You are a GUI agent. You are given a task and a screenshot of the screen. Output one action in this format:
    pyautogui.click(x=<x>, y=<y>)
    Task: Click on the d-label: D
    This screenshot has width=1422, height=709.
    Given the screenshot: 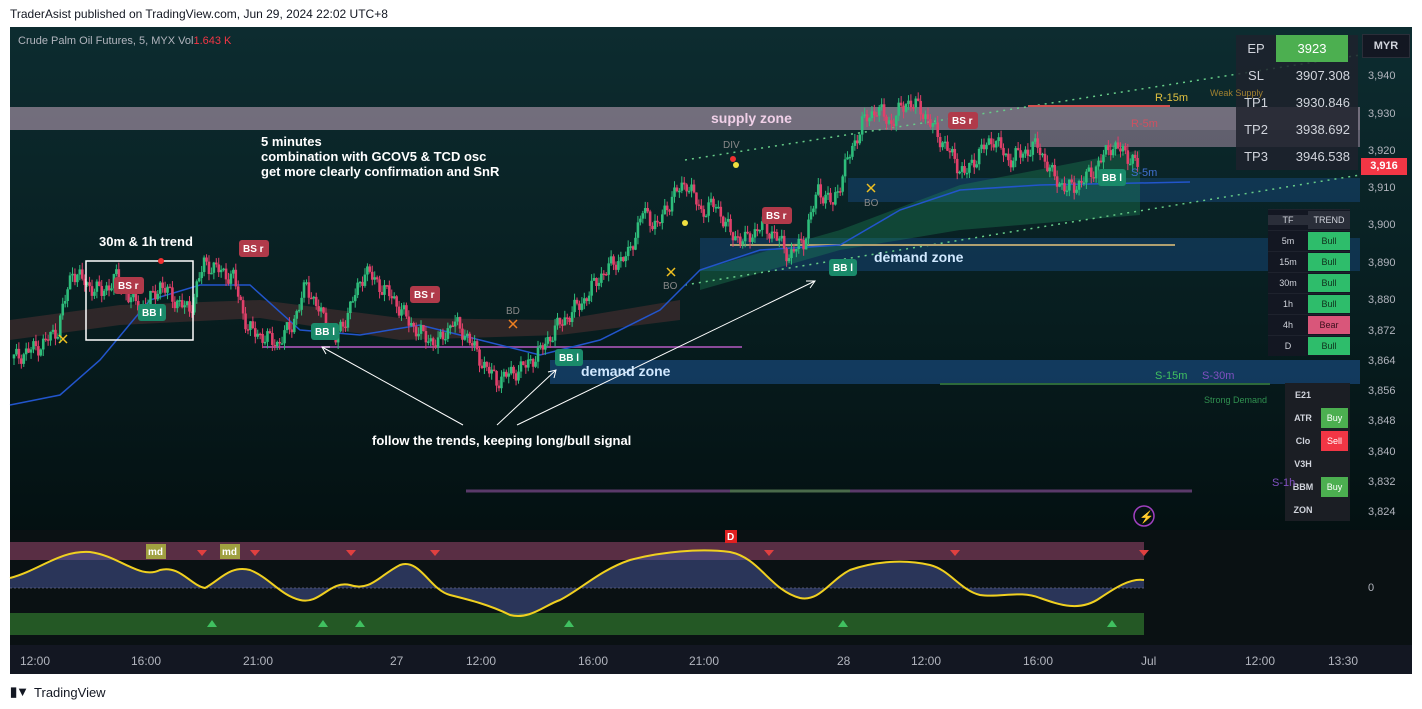 What is the action you would take?
    pyautogui.click(x=730, y=537)
    